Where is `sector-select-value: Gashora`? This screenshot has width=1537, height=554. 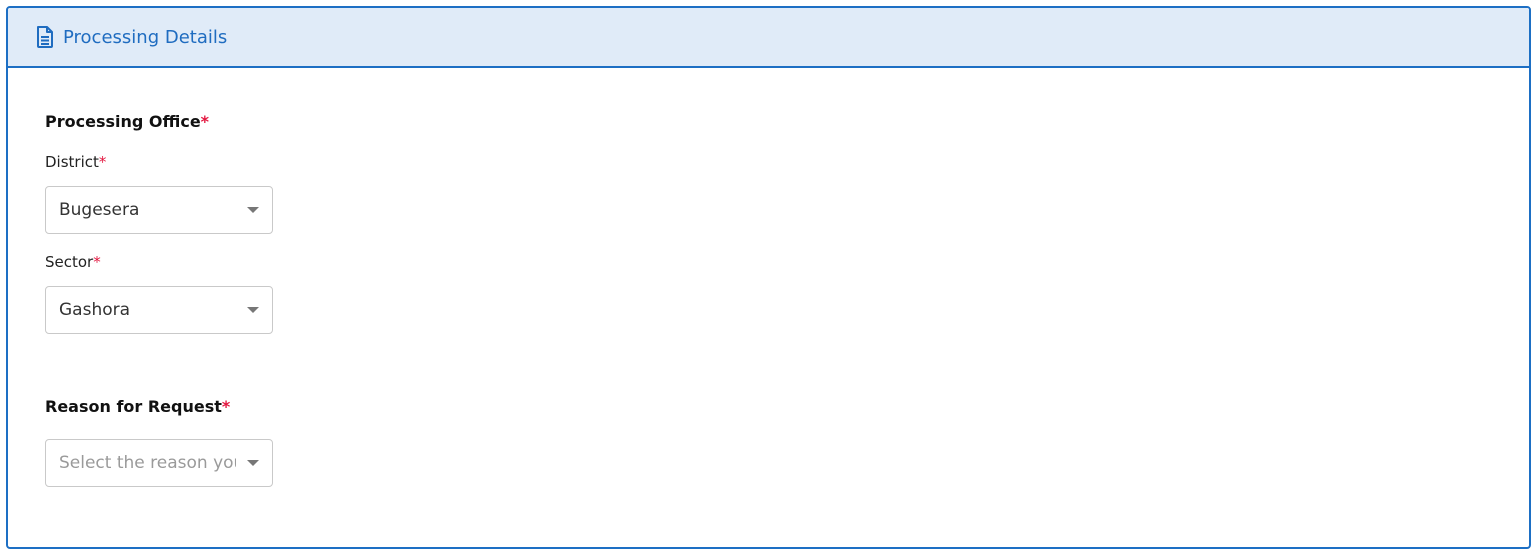
sector-select-value: Gashora is located at coordinates (95, 310).